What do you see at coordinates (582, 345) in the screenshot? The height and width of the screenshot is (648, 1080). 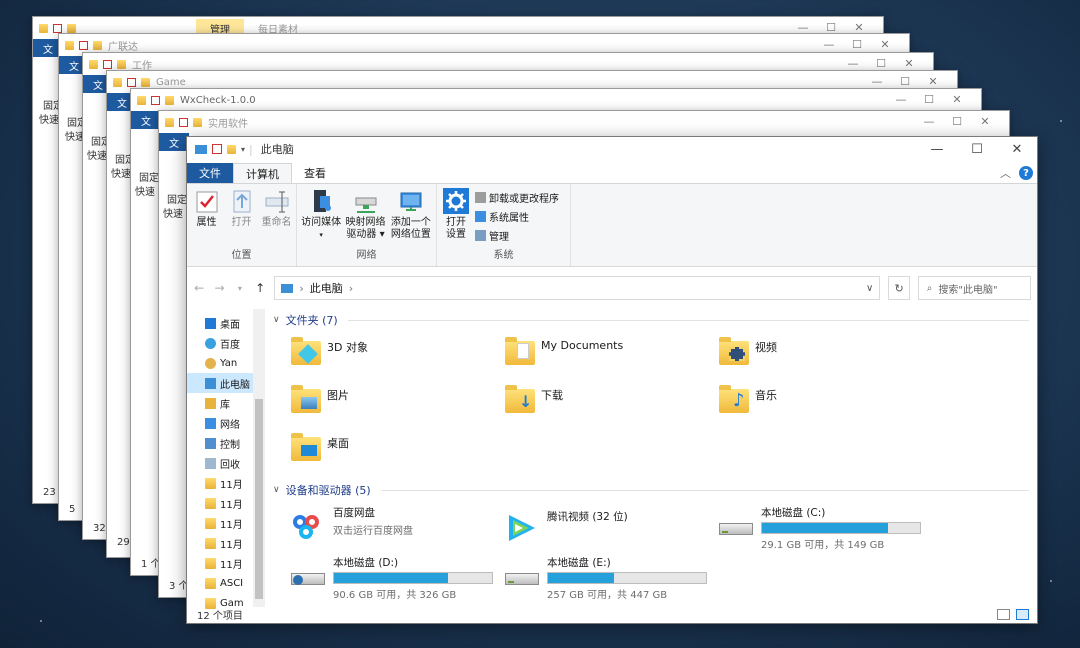 I see `folder-label: My Documents` at bounding box center [582, 345].